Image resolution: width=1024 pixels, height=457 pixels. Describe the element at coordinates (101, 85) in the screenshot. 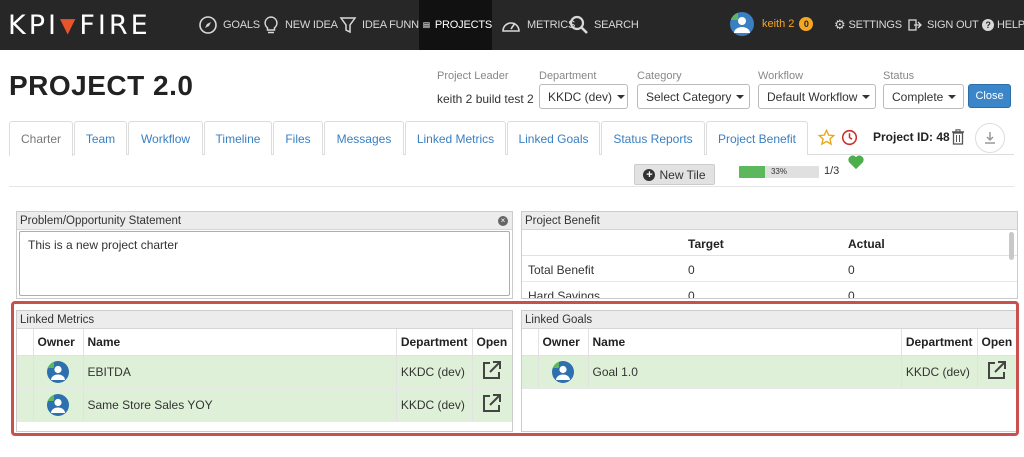

I see `page-title: PROJECT 2.0` at that location.